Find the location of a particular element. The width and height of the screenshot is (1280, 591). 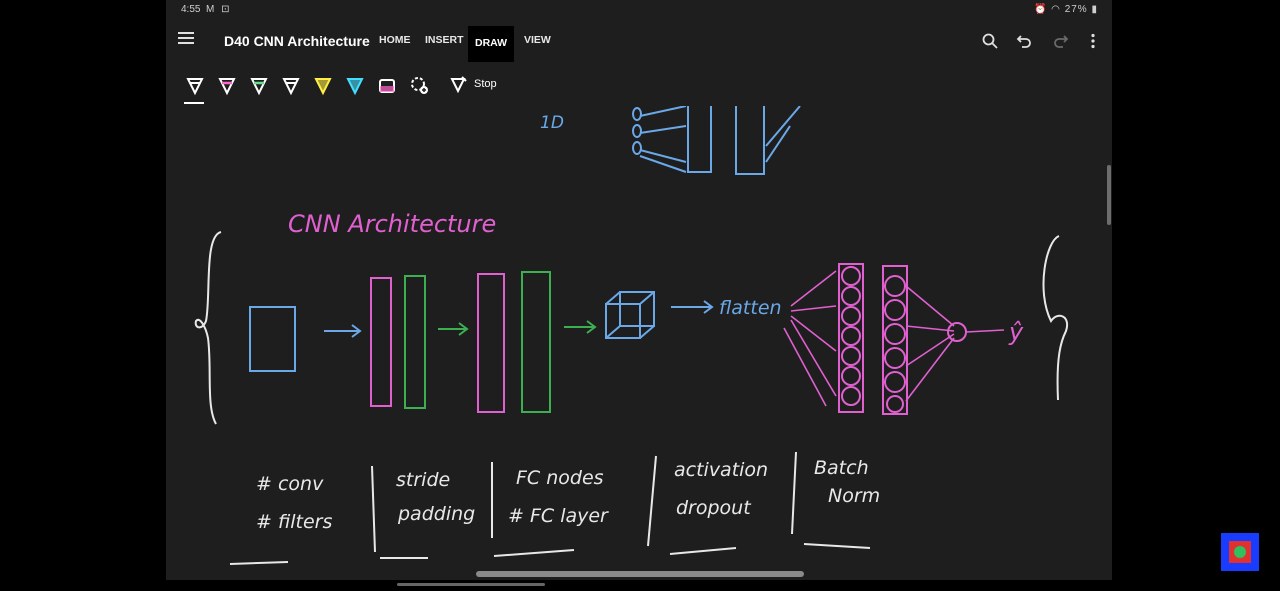

fc-layer-1-nodes is located at coordinates (851, 336).